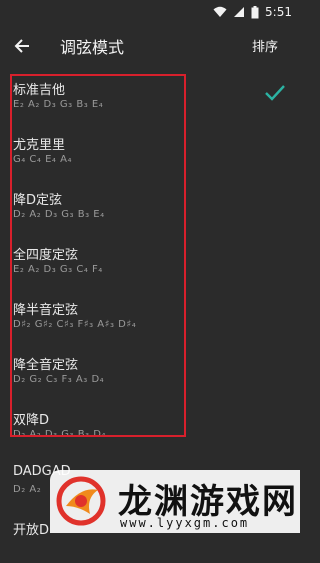 This screenshot has width=320, height=563. Describe the element at coordinates (150, 205) in the screenshot. I see `tuning-item-drop-d: 降D定弦 D₂ A₂ D₃ G₃ B₃ E₄` at that location.